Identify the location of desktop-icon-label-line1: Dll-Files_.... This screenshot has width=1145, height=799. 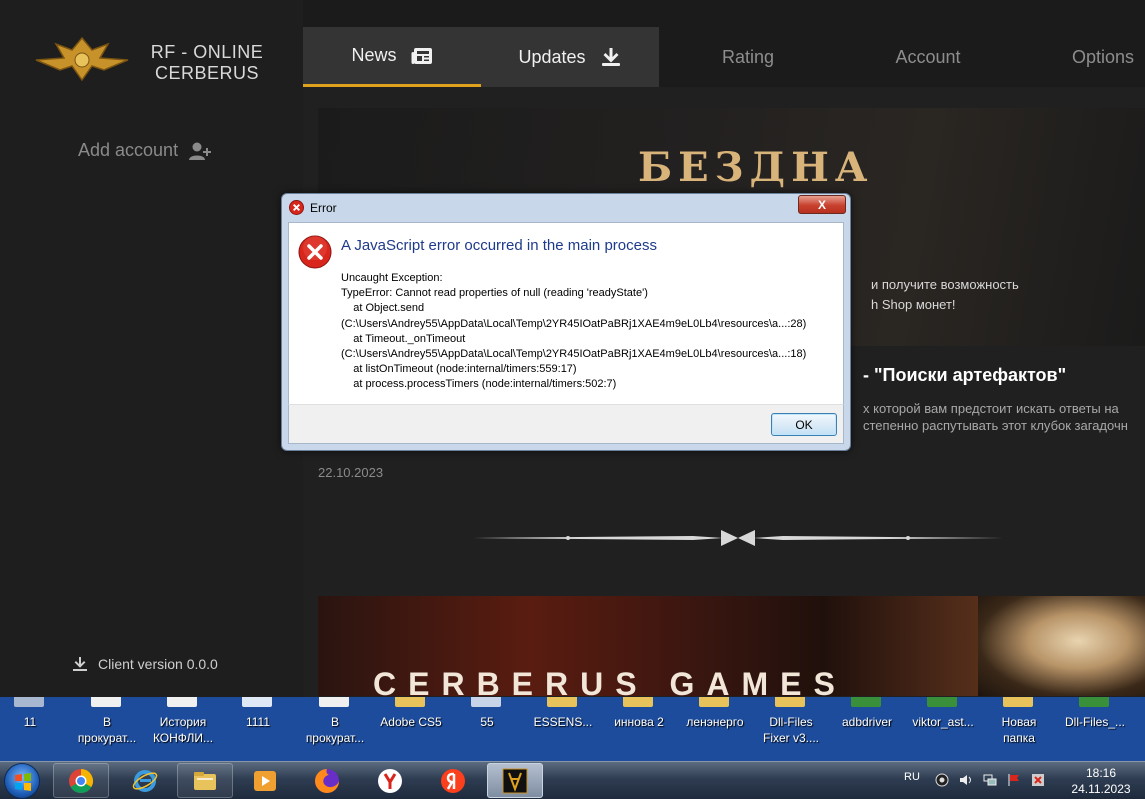
(1094, 722).